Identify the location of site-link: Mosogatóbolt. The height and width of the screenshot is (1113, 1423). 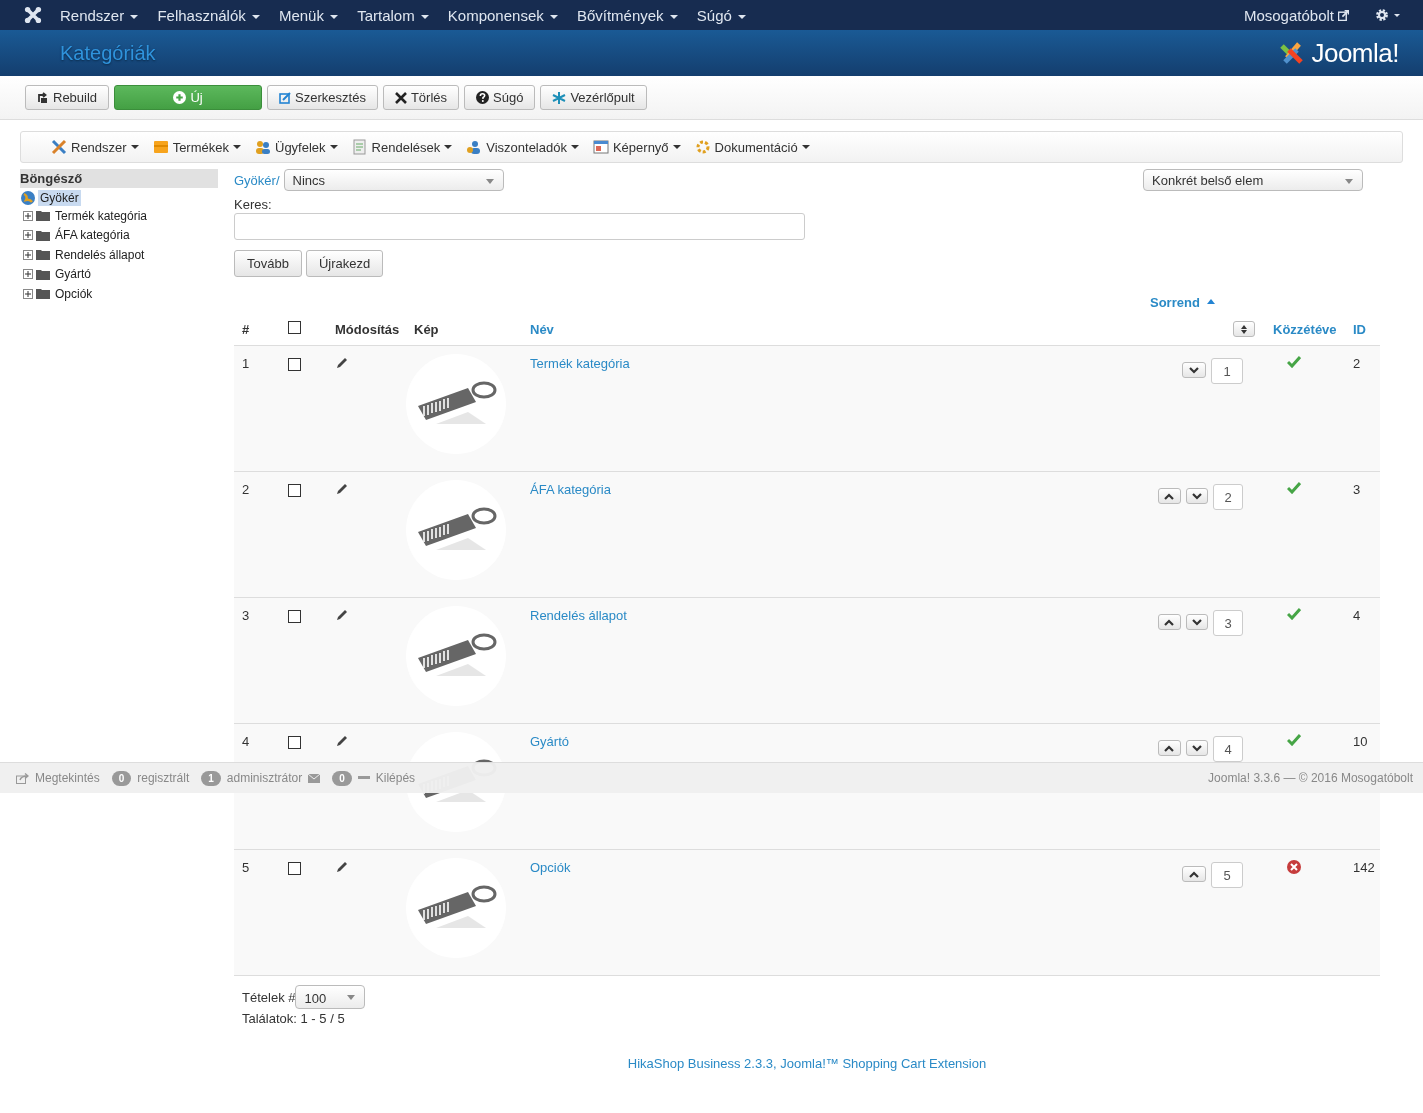
(1288, 15).